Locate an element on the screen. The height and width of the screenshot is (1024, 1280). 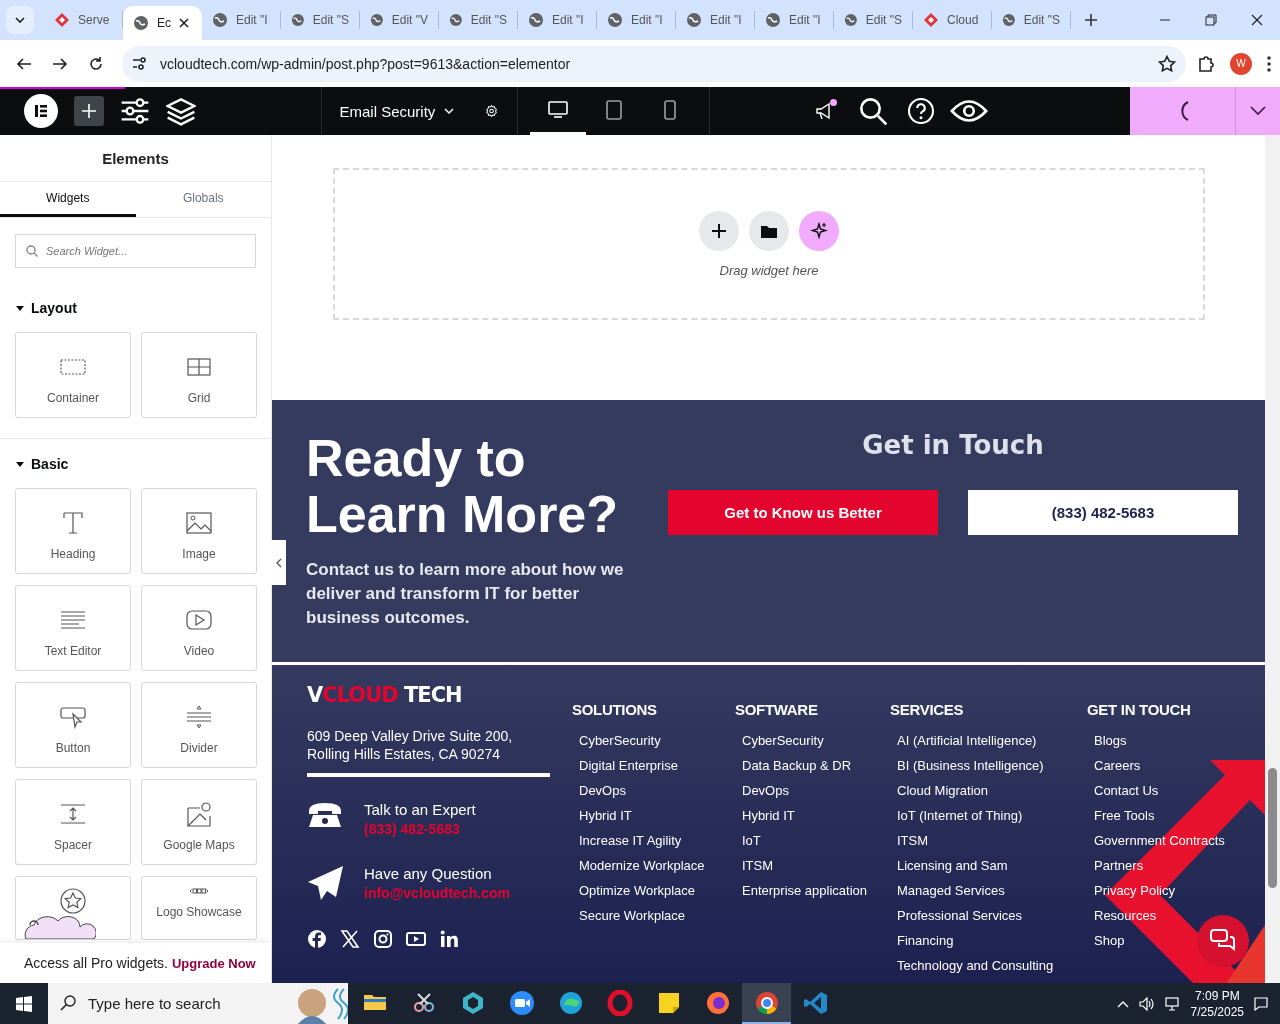
speaker-icon is located at coordinates (1146, 1003).